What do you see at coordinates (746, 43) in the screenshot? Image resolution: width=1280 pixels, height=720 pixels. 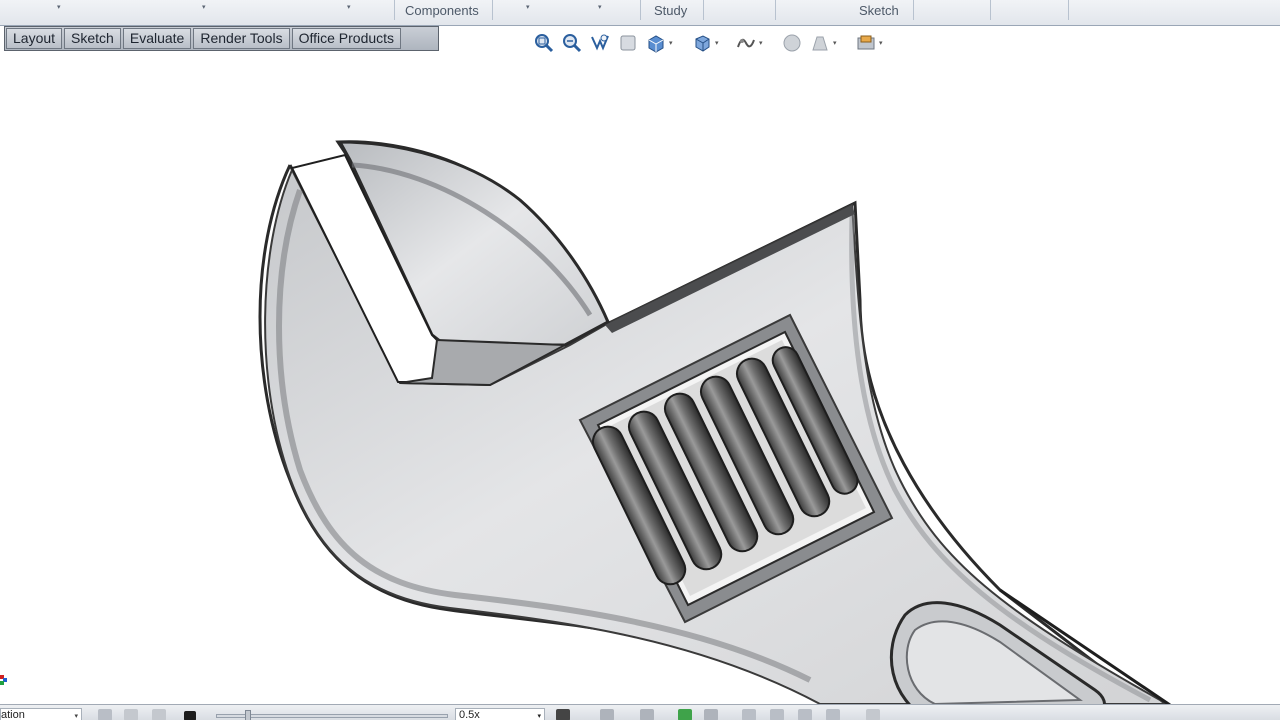 I see `hide-show-items-icon` at bounding box center [746, 43].